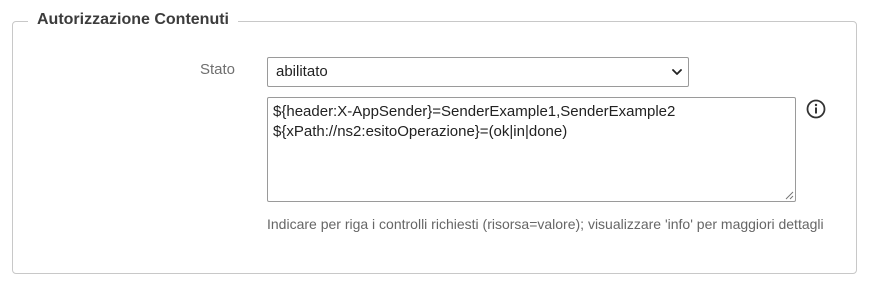 The width and height of the screenshot is (874, 287). I want to click on info-circle-icon, so click(816, 109).